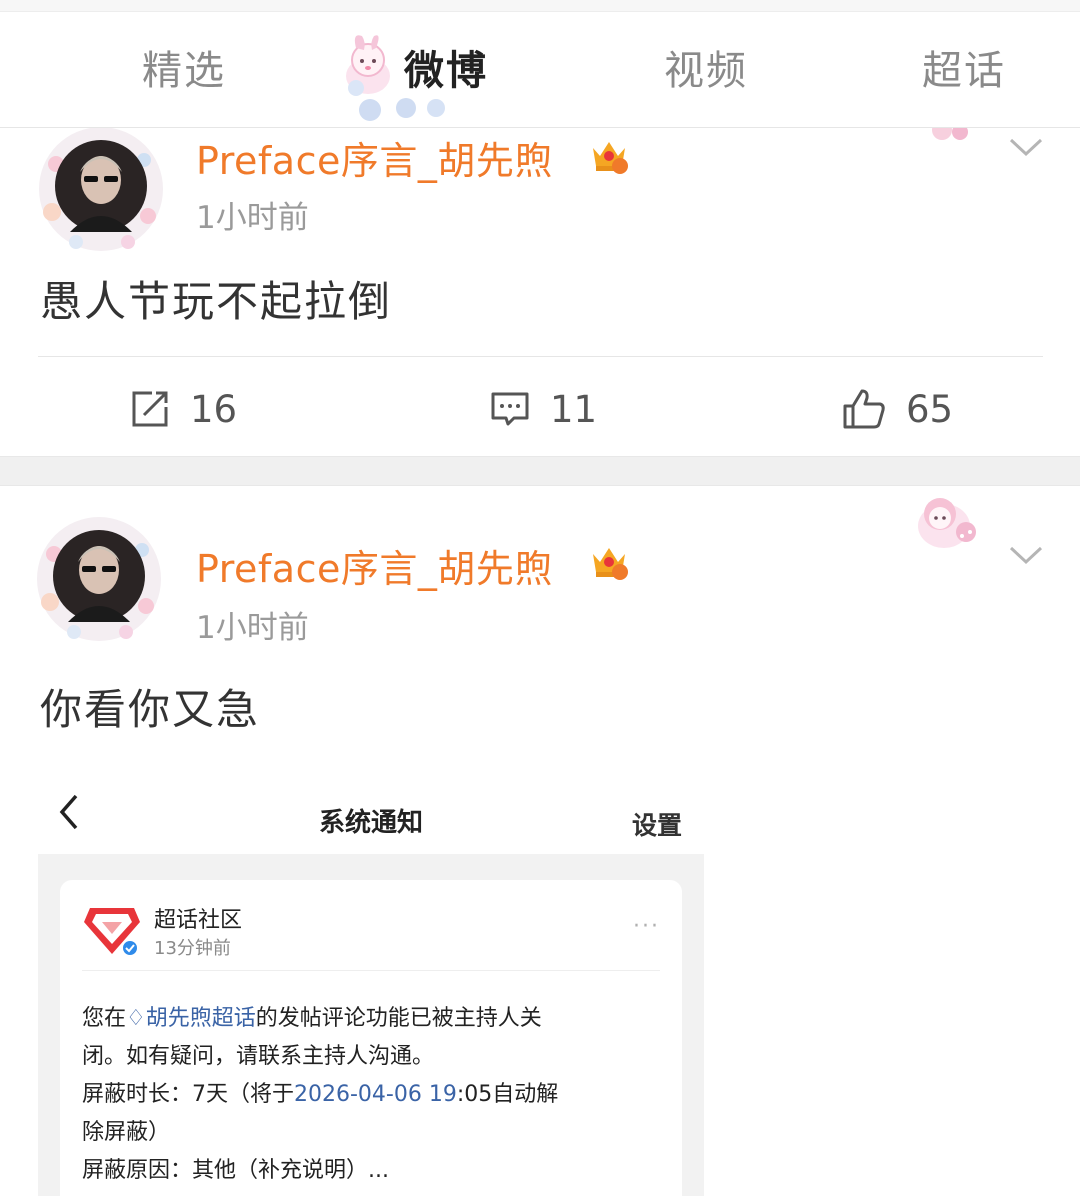 The image size is (1080, 1196). I want to click on comment-button: 11, so click(543, 409).